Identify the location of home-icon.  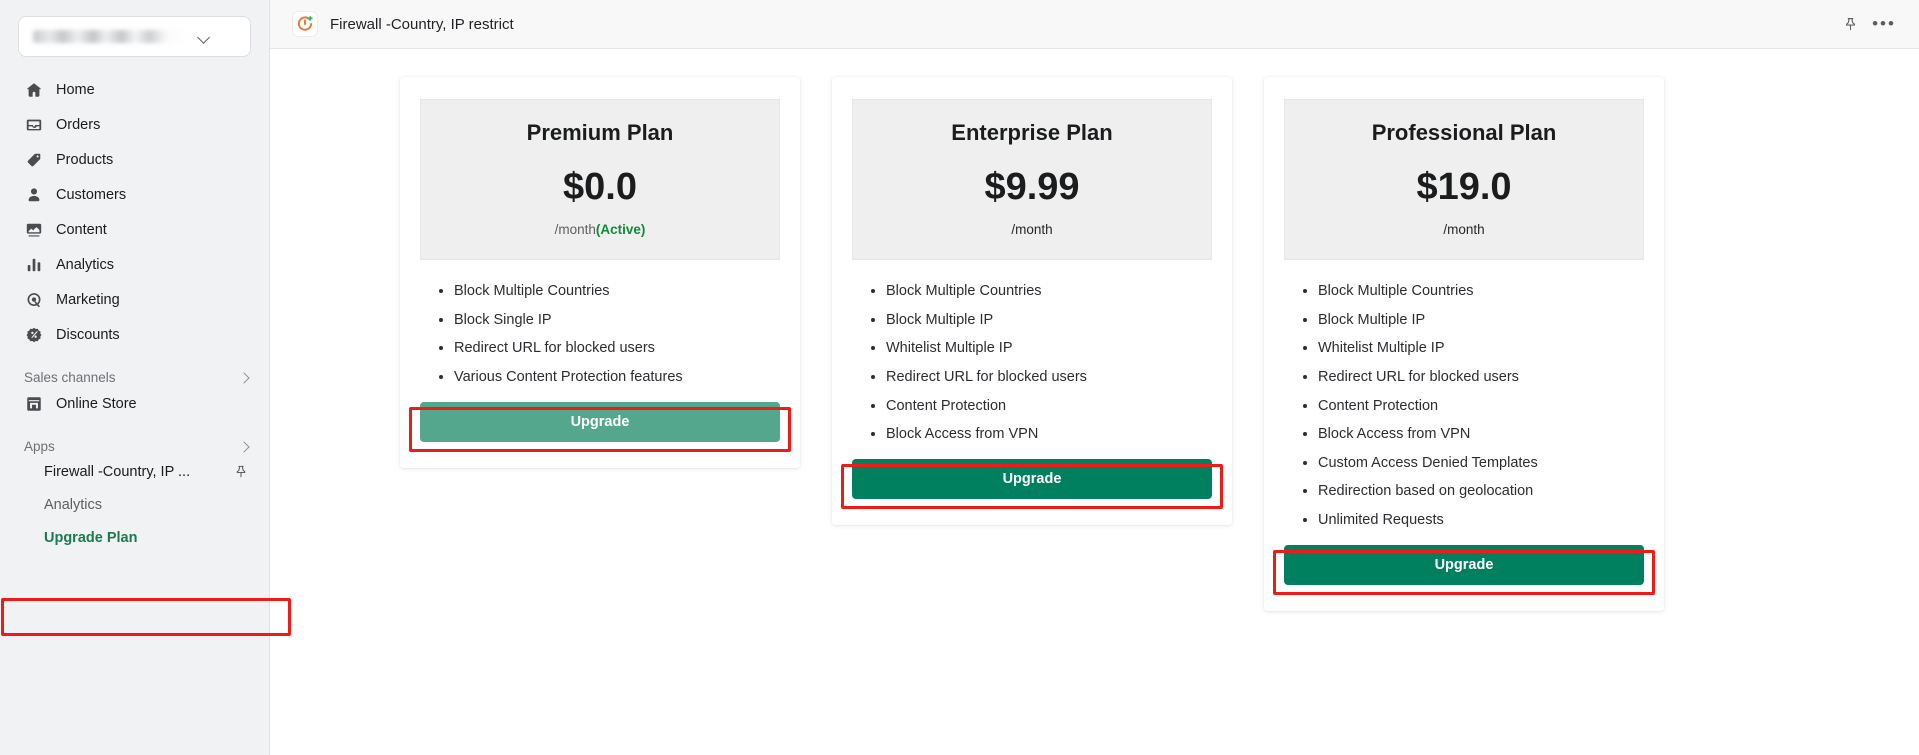
(34, 90).